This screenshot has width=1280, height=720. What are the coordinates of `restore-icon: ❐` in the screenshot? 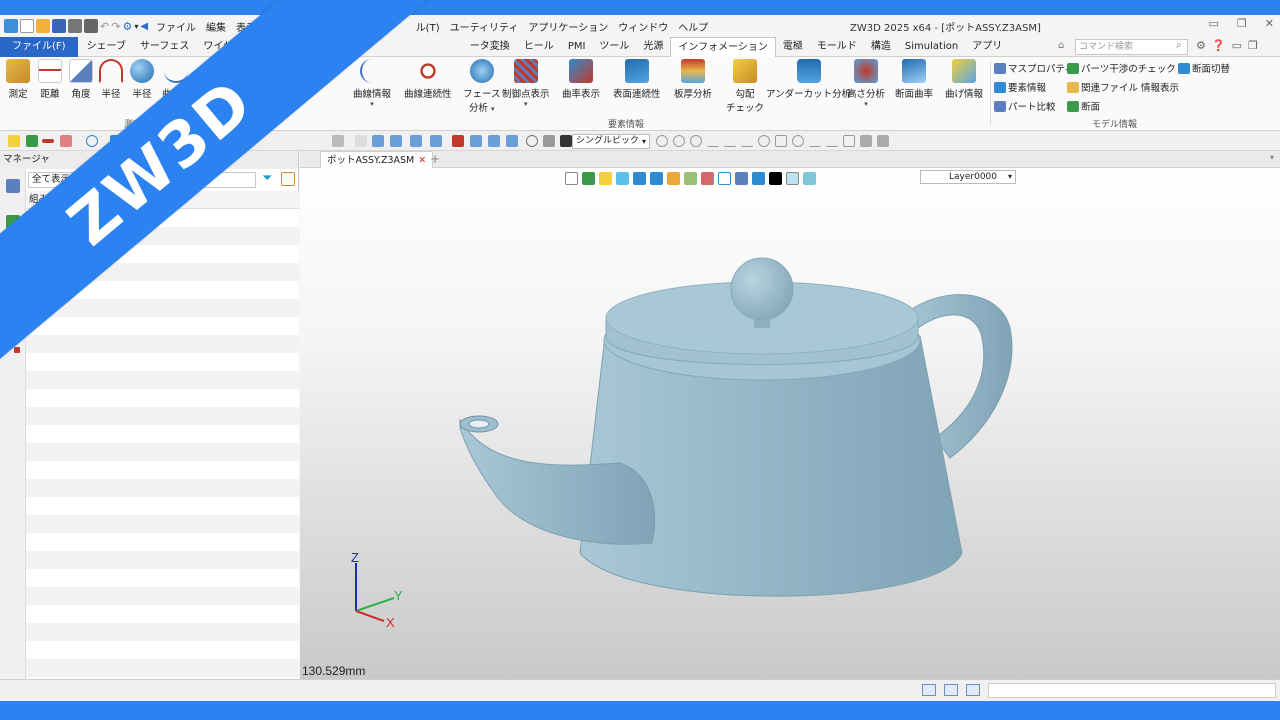 It's located at (1242, 23).